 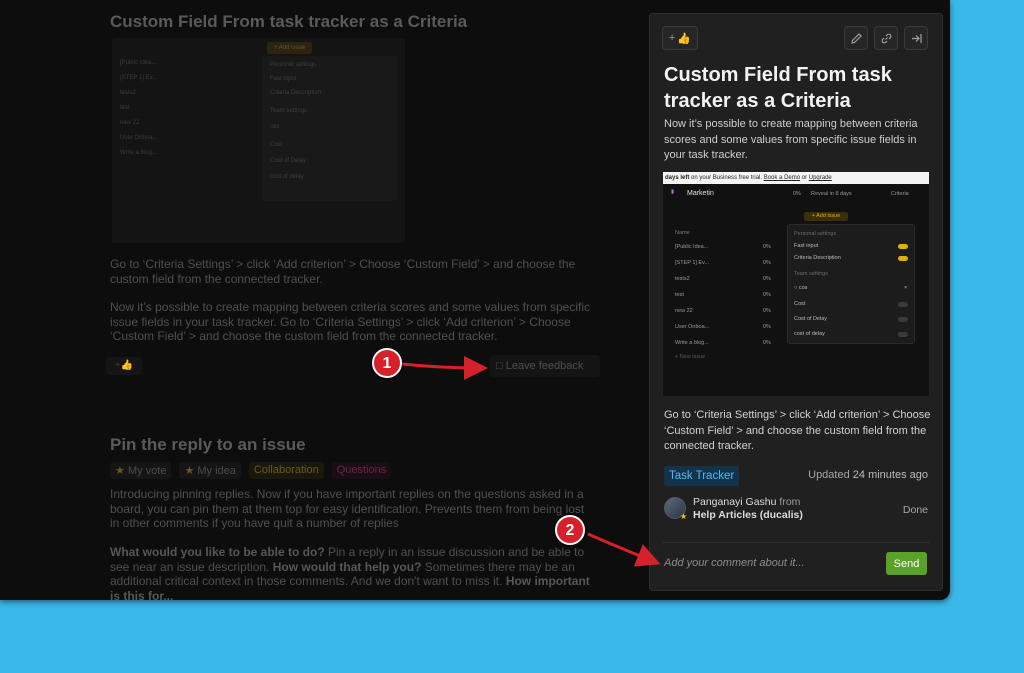 What do you see at coordinates (217, 552) in the screenshot?
I see `question-label: What would you like to be able to do?` at bounding box center [217, 552].